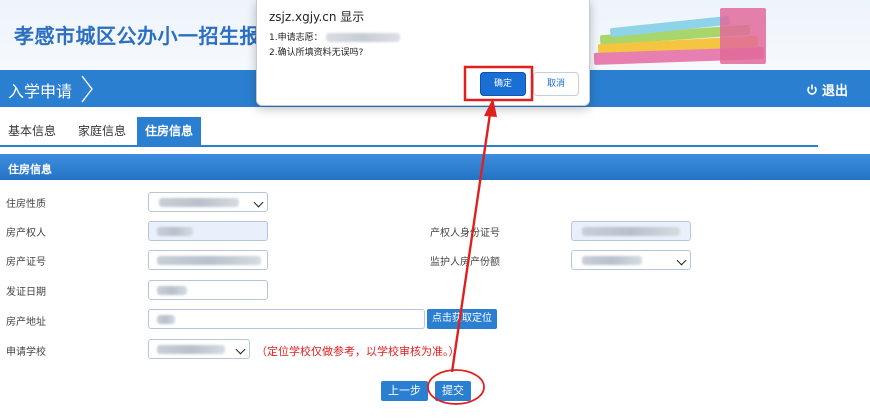  Describe the element at coordinates (40, 91) in the screenshot. I see `breadcrumb-label: 入学申请` at that location.